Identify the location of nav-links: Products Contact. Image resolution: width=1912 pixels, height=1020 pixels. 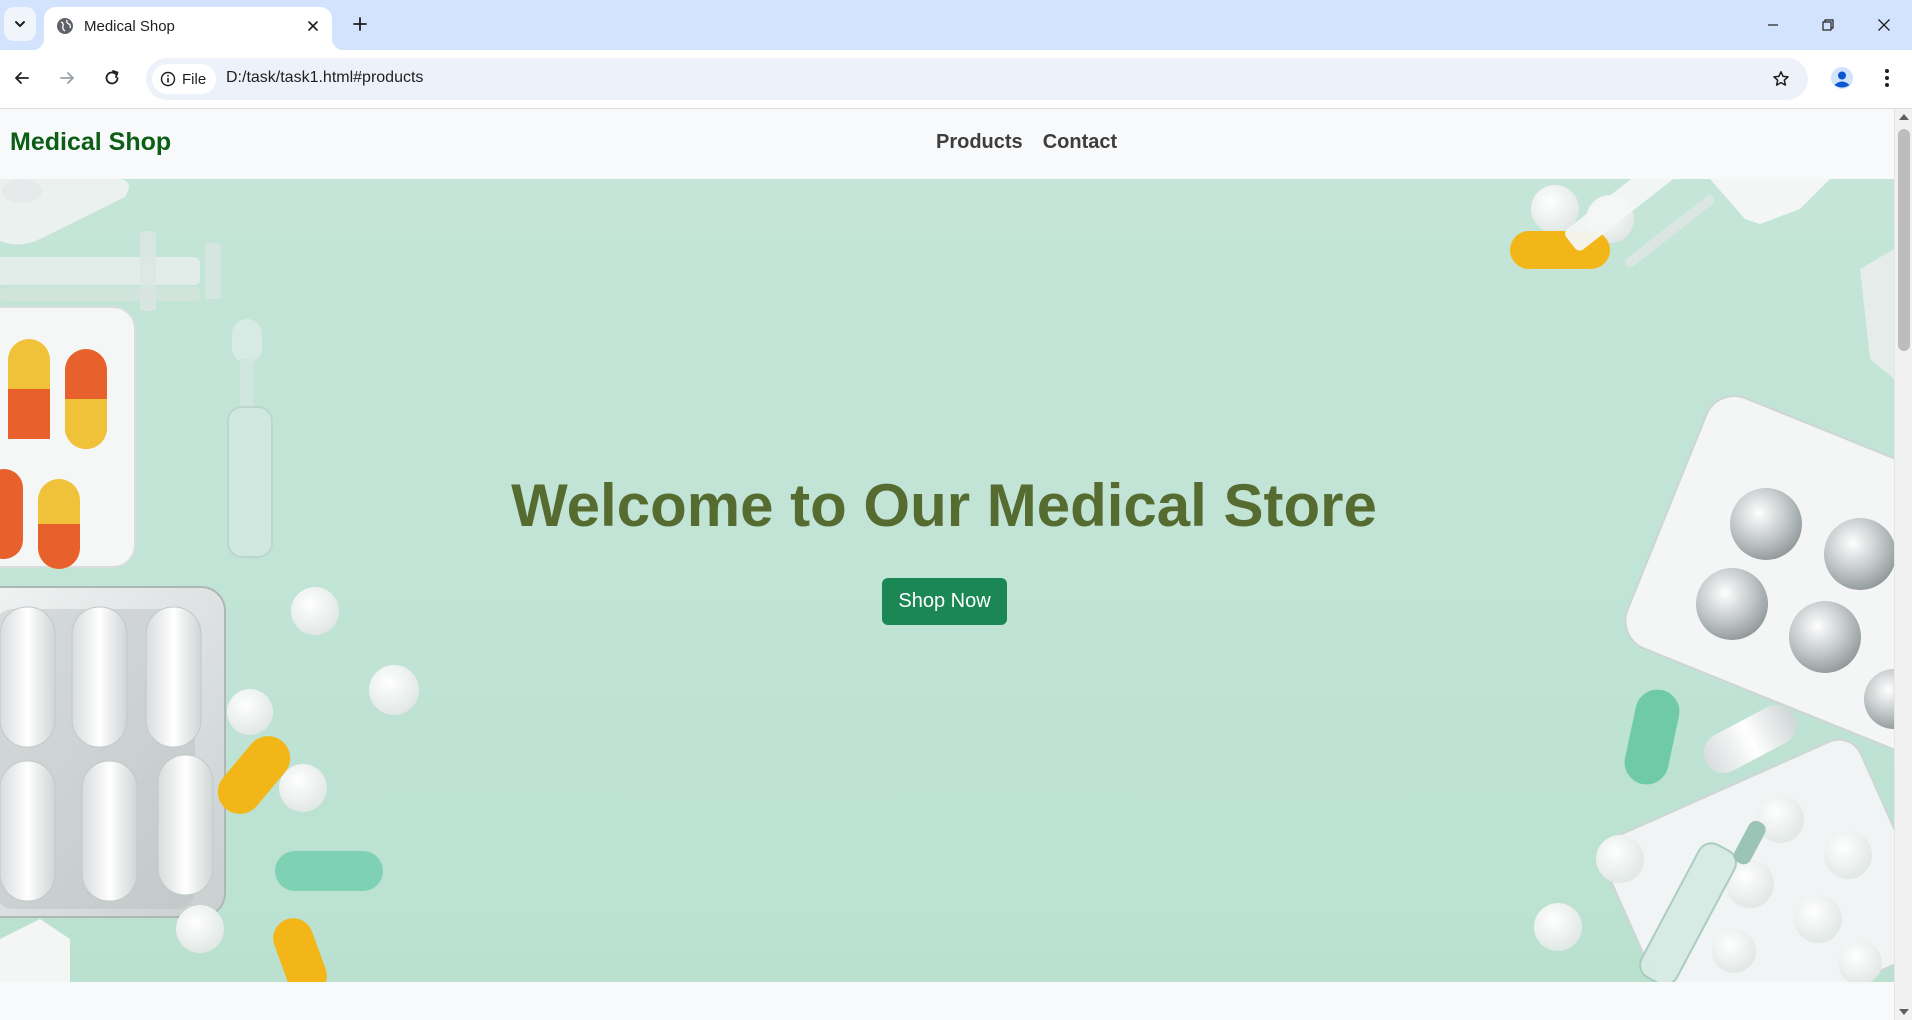
(1026, 142).